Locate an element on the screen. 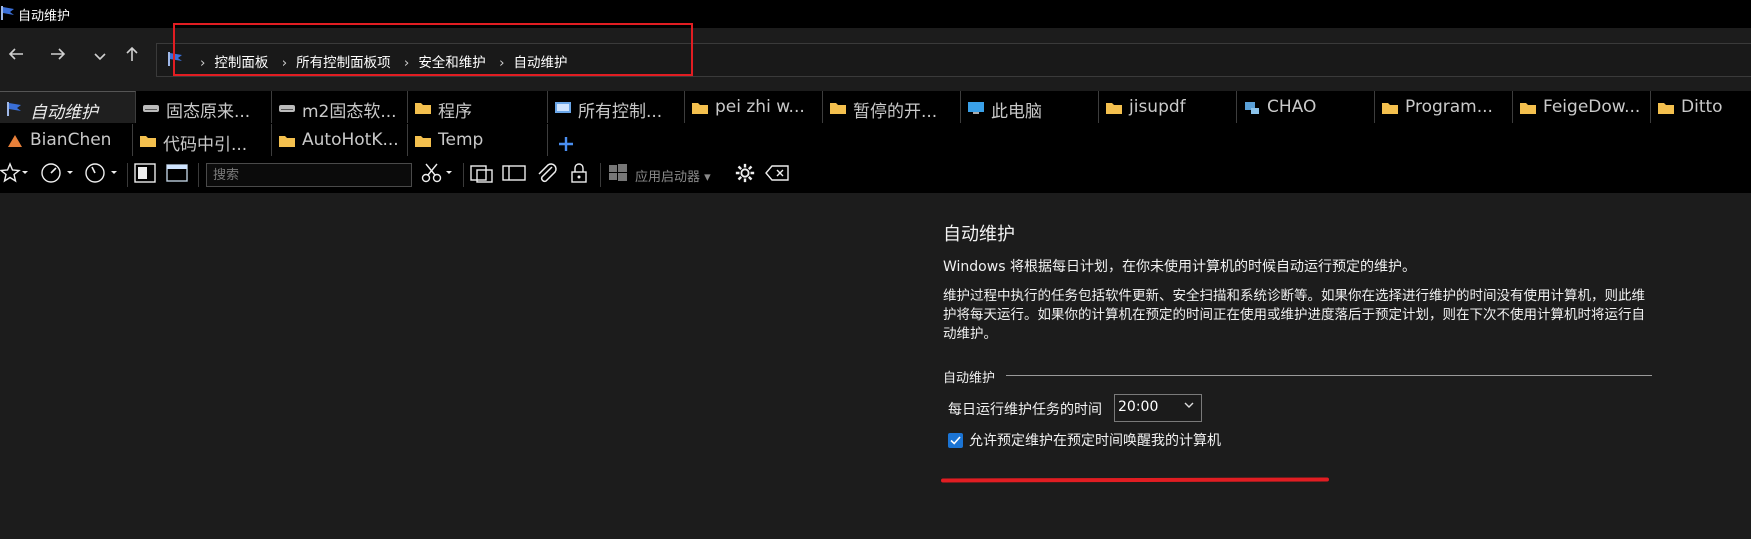 Image resolution: width=1751 pixels, height=539 pixels. control-panel-flag-icon is located at coordinates (15, 109).